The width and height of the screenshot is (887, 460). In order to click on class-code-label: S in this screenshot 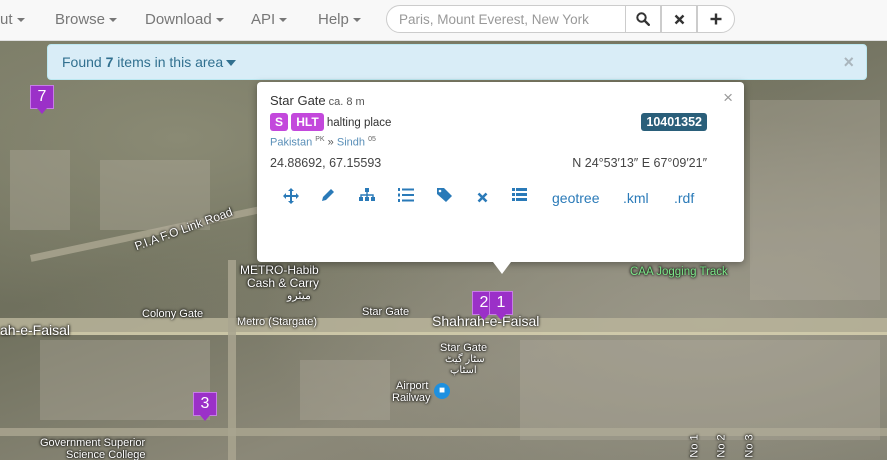, I will do `click(279, 122)`.